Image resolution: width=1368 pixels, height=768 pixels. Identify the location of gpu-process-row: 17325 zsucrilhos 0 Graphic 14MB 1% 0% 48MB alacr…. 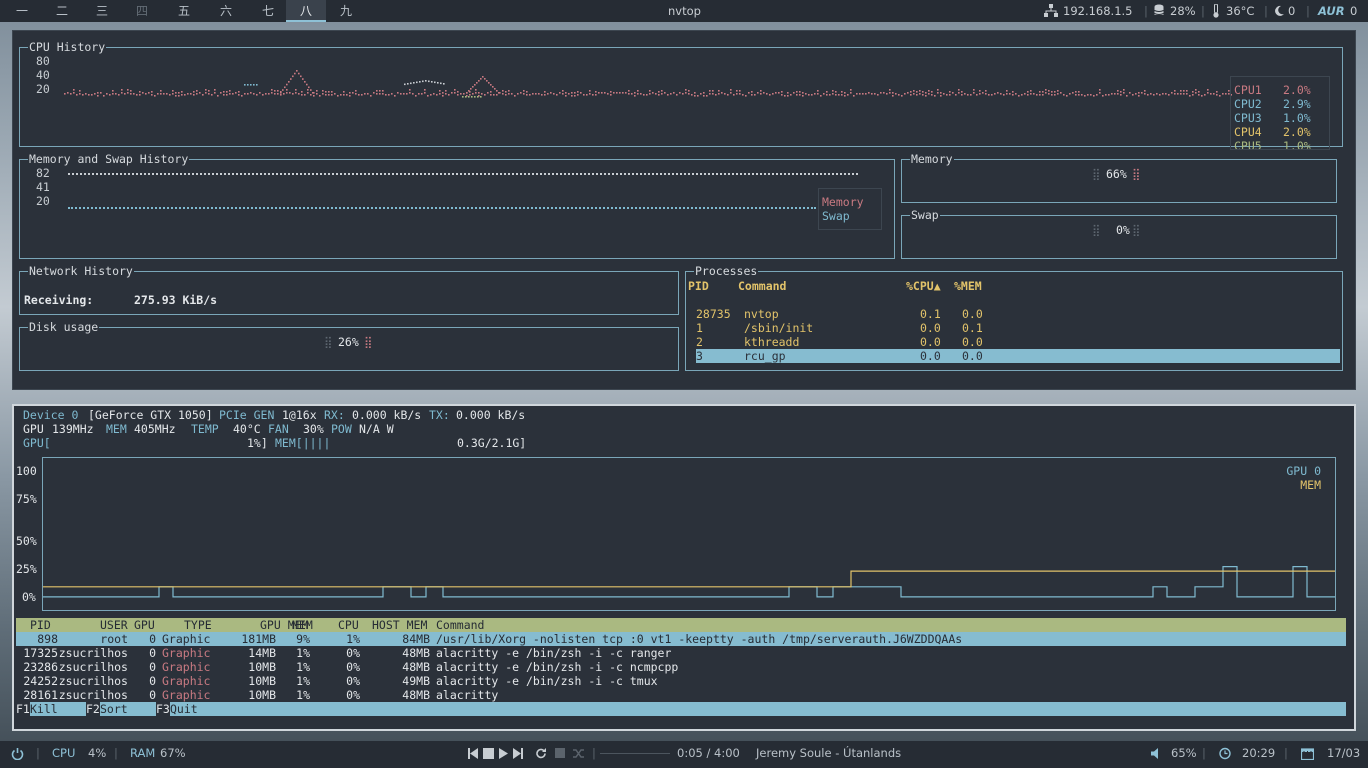
(681, 653).